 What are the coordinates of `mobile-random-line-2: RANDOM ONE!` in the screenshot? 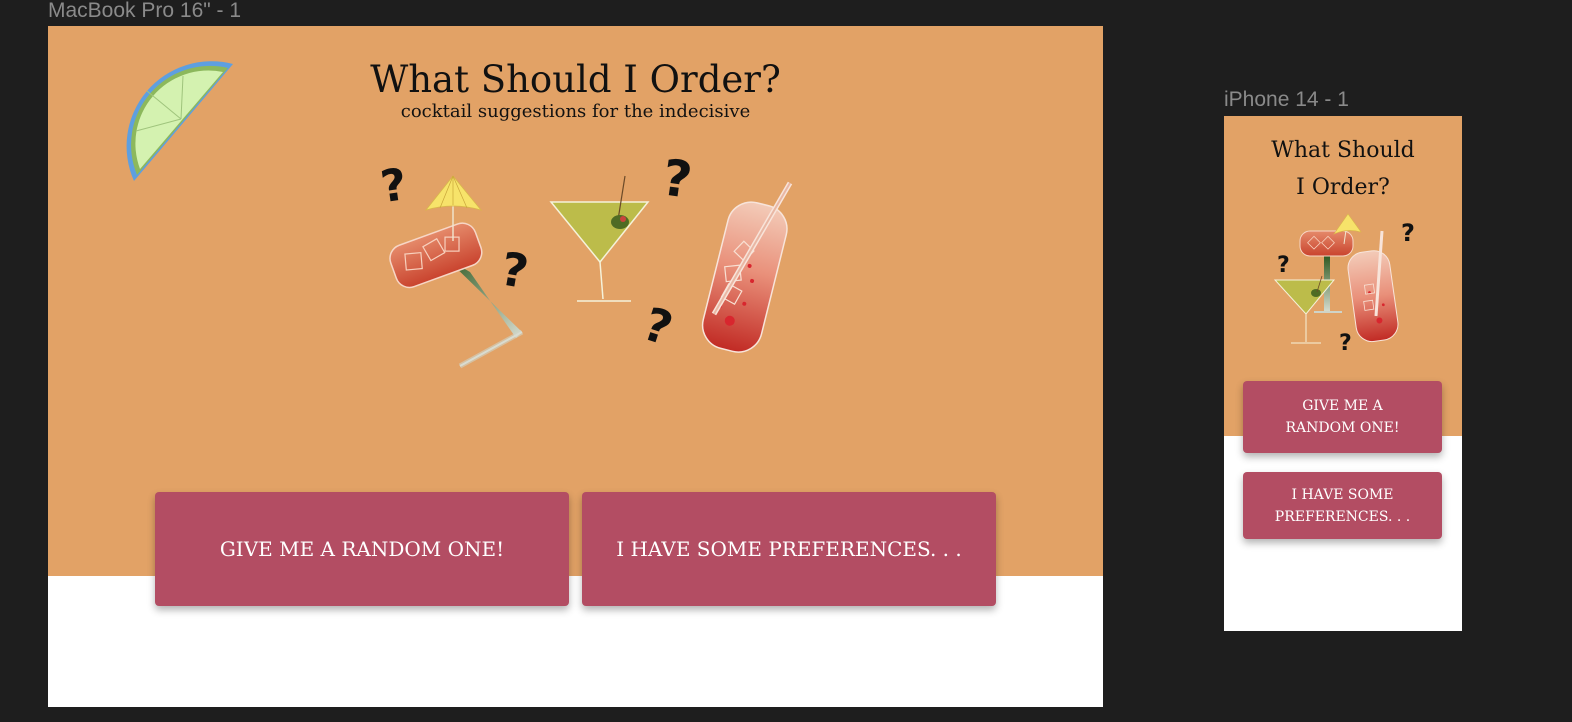 It's located at (1342, 428).